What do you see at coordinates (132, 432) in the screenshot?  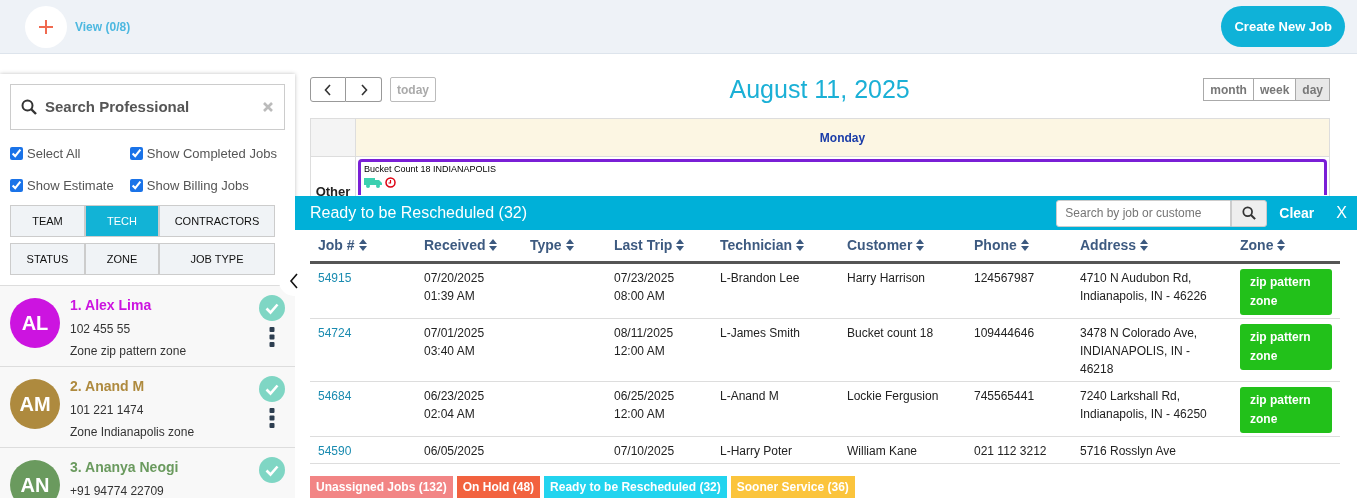 I see `zone-text: Zone Indianapolis zone` at bounding box center [132, 432].